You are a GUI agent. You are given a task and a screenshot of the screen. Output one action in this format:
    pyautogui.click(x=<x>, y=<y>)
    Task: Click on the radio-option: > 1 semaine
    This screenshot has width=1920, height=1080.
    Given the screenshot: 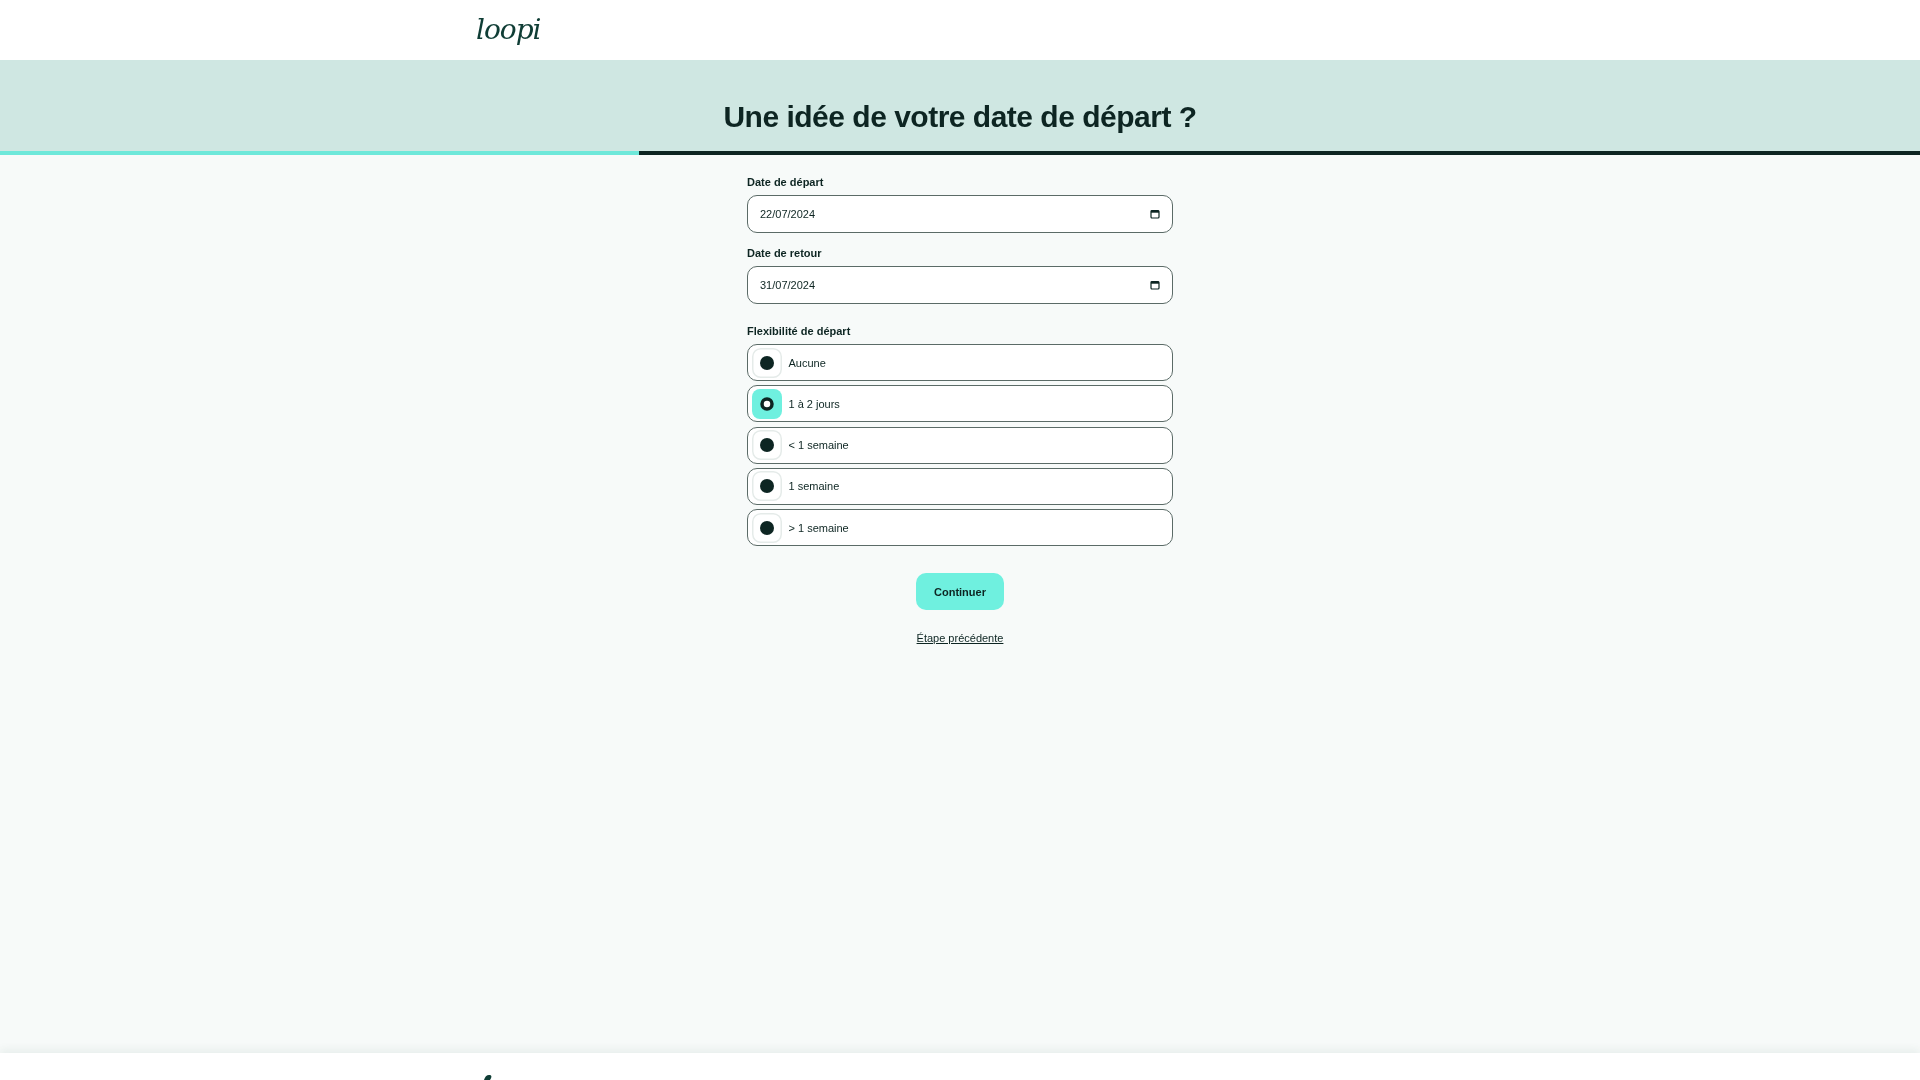 What is the action you would take?
    pyautogui.click(x=960, y=528)
    